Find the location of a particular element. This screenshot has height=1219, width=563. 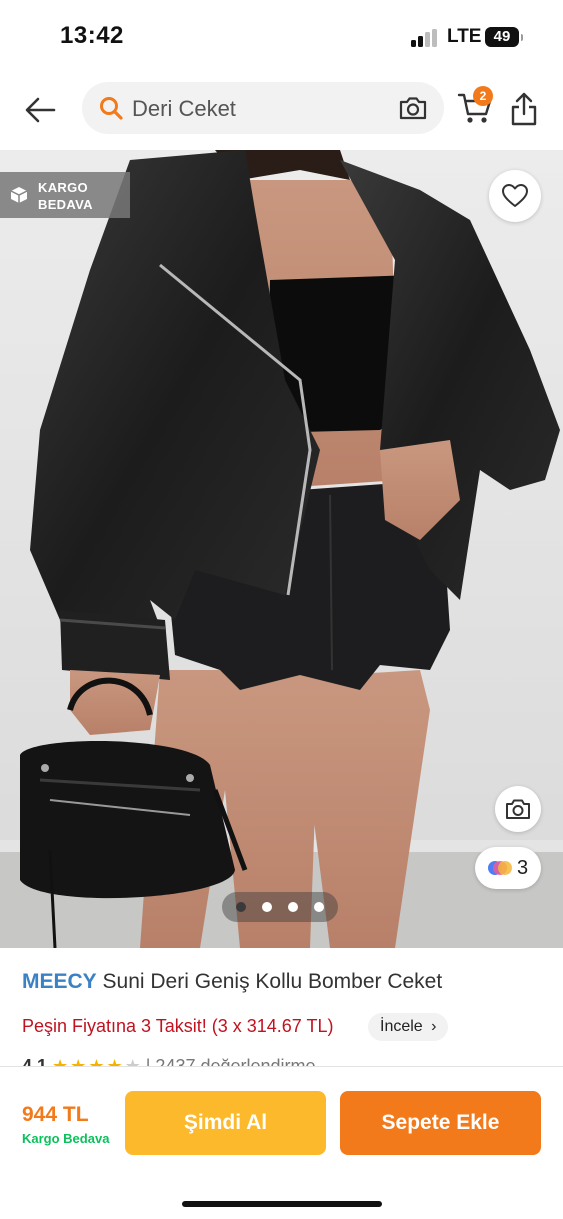

product-title: MEECY Suni Deri Geniş Kollu Bomber Ceket is located at coordinates (232, 982).